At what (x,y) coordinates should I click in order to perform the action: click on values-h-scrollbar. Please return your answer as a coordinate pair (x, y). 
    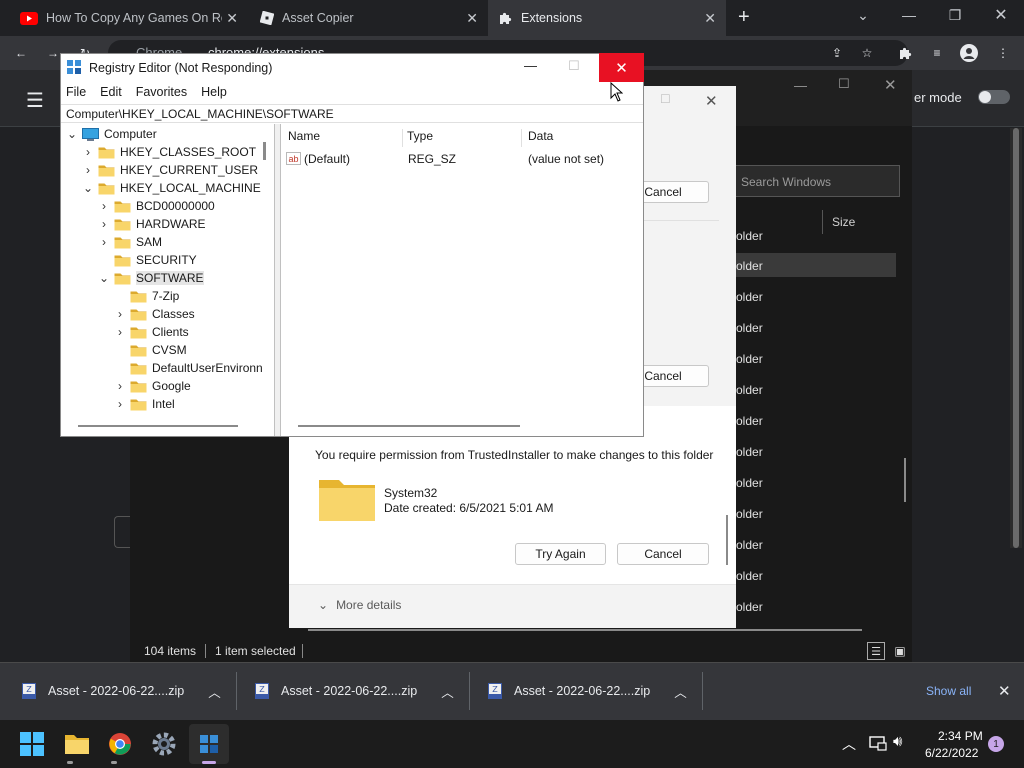
    Looking at the image, I should click on (409, 426).